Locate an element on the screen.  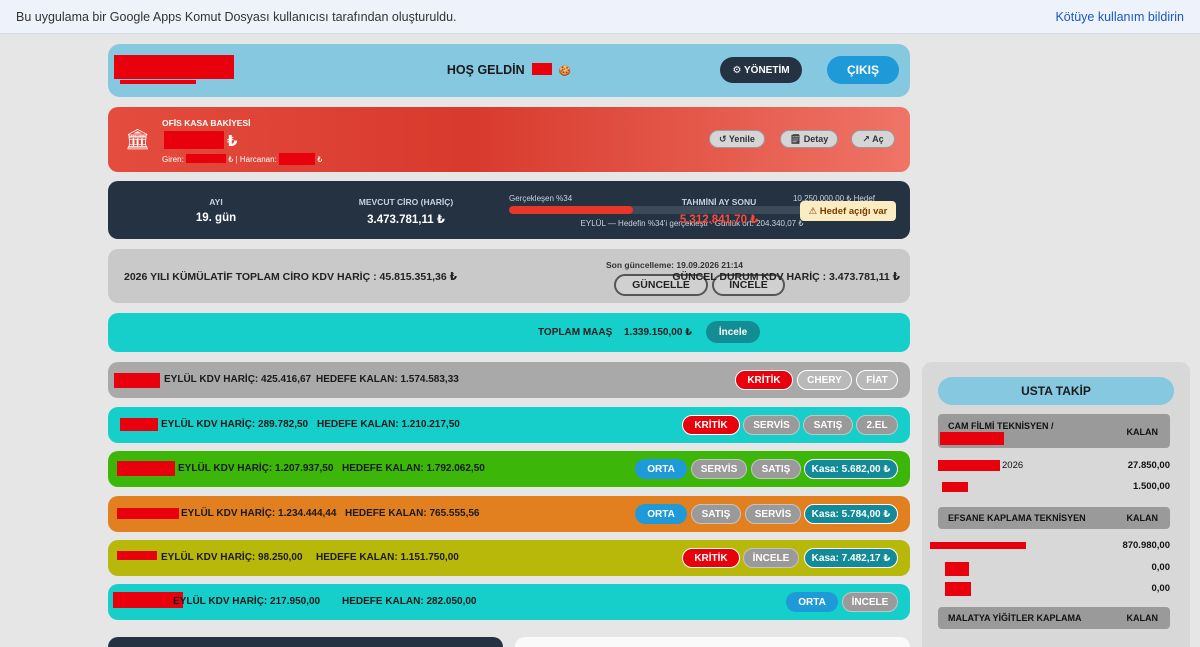
chery-button: CHERY is located at coordinates (824, 380).